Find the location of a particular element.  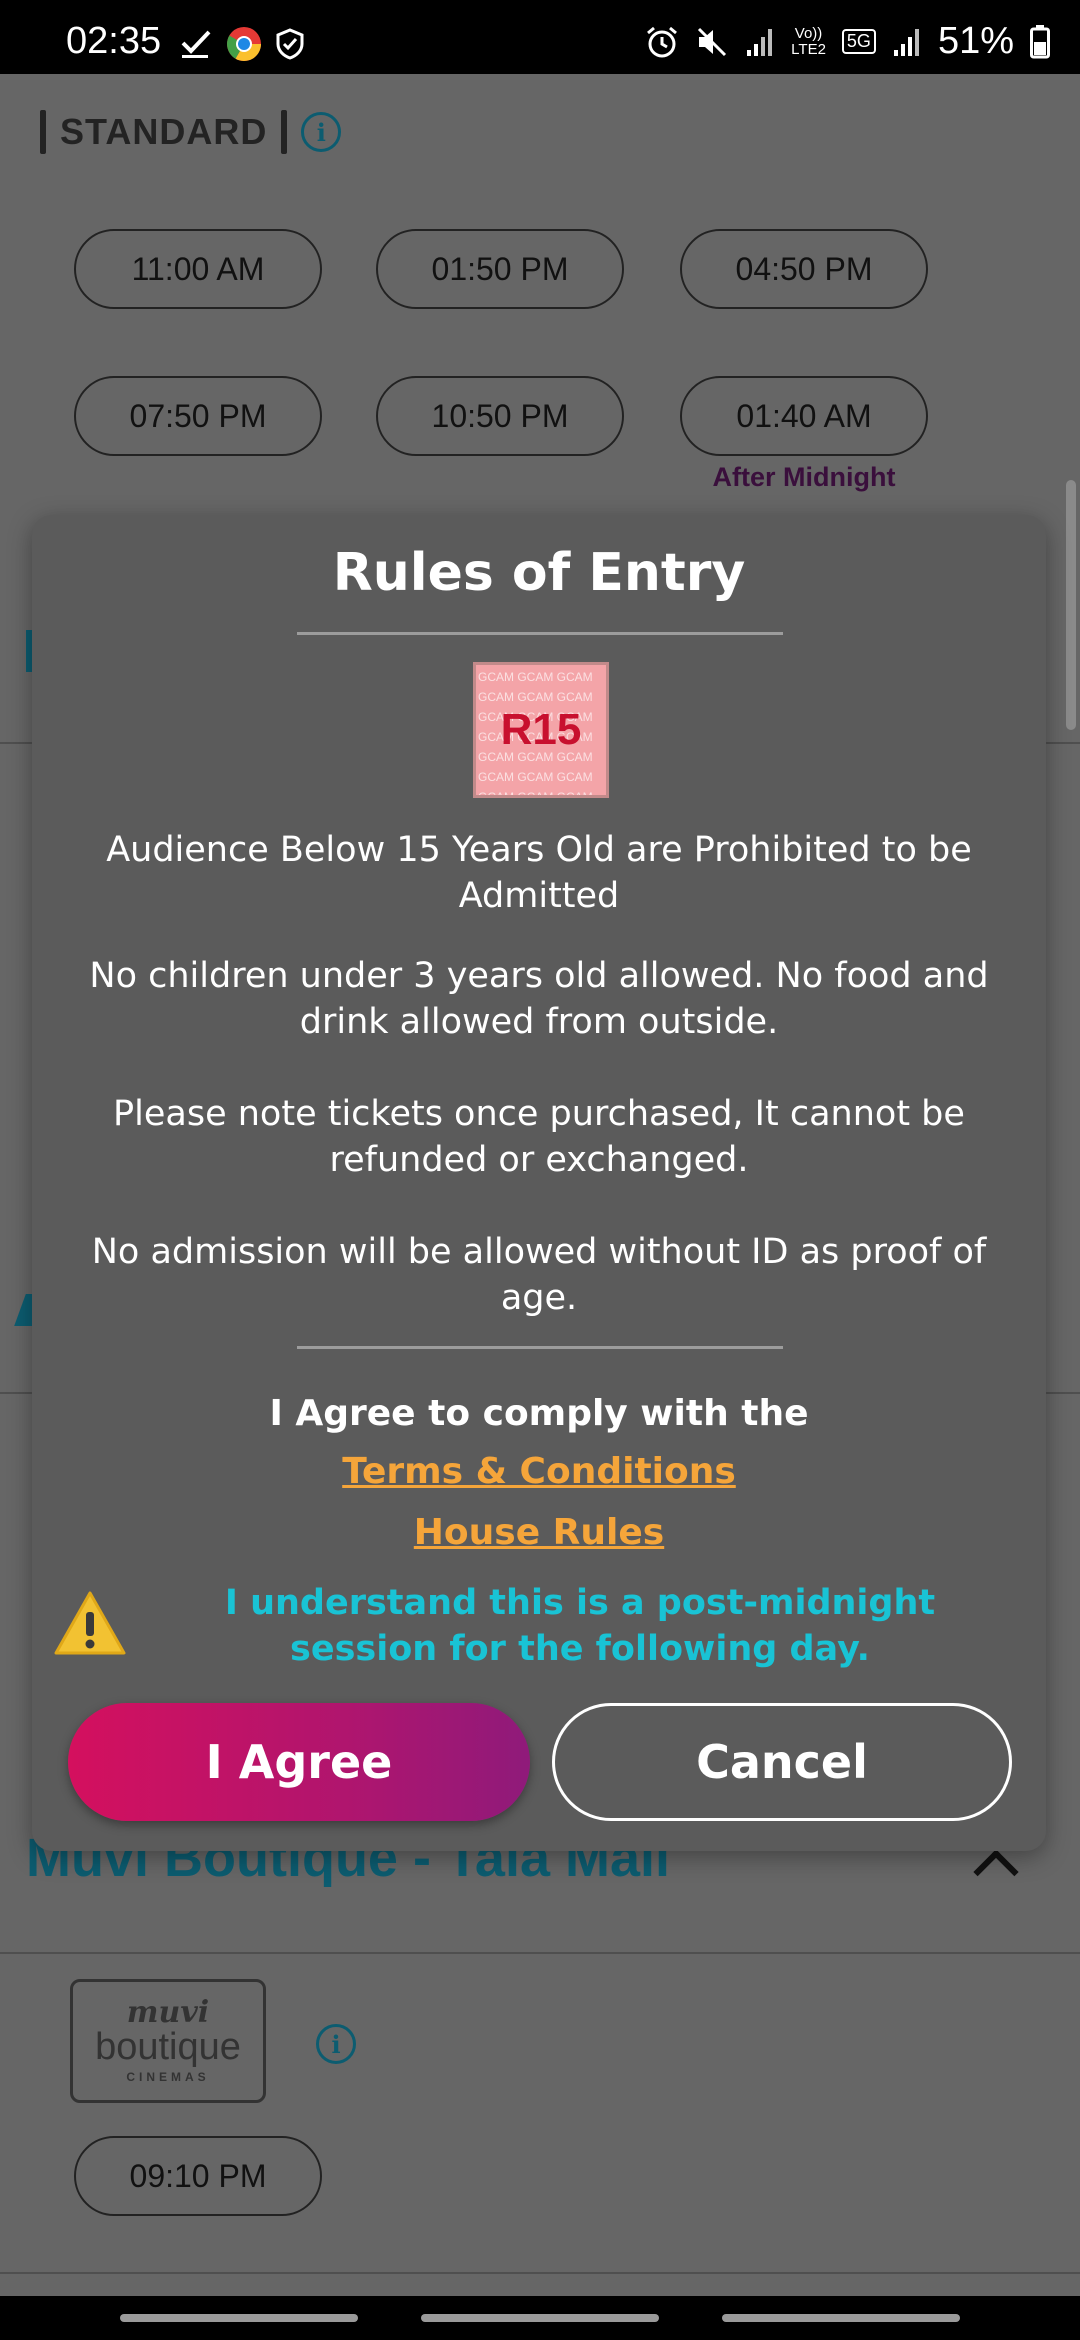

navigation-bar is located at coordinates (540, 2318).